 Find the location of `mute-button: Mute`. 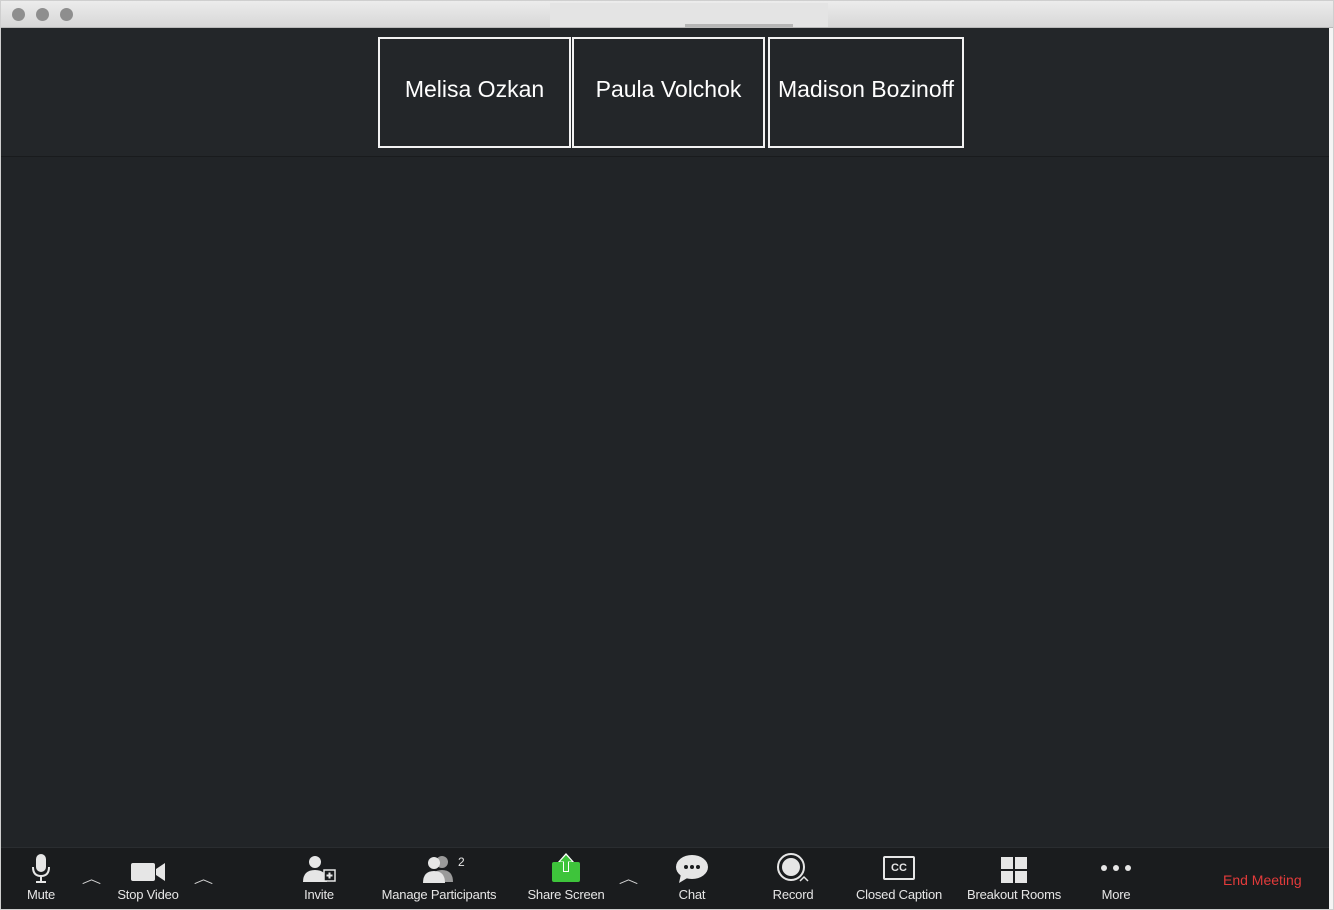

mute-button: Mute is located at coordinates (41, 878).